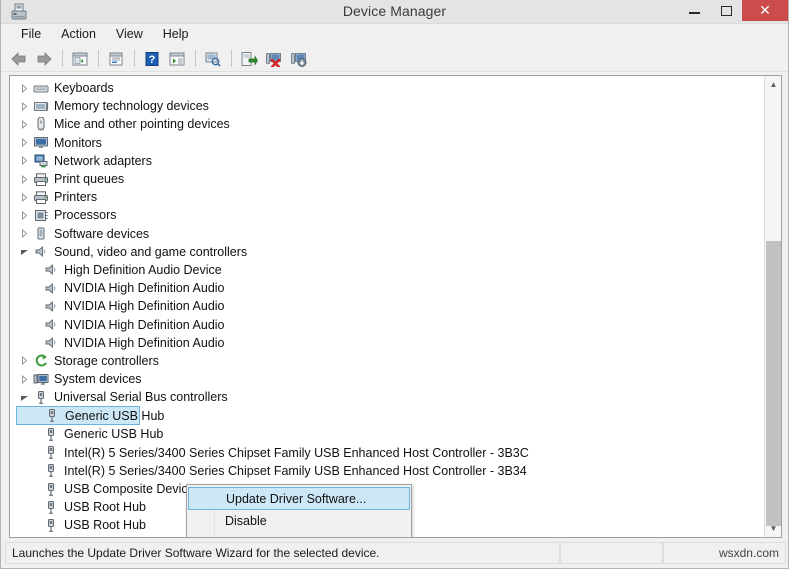 The width and height of the screenshot is (789, 569). I want to click on close-button: ✕, so click(765, 10).